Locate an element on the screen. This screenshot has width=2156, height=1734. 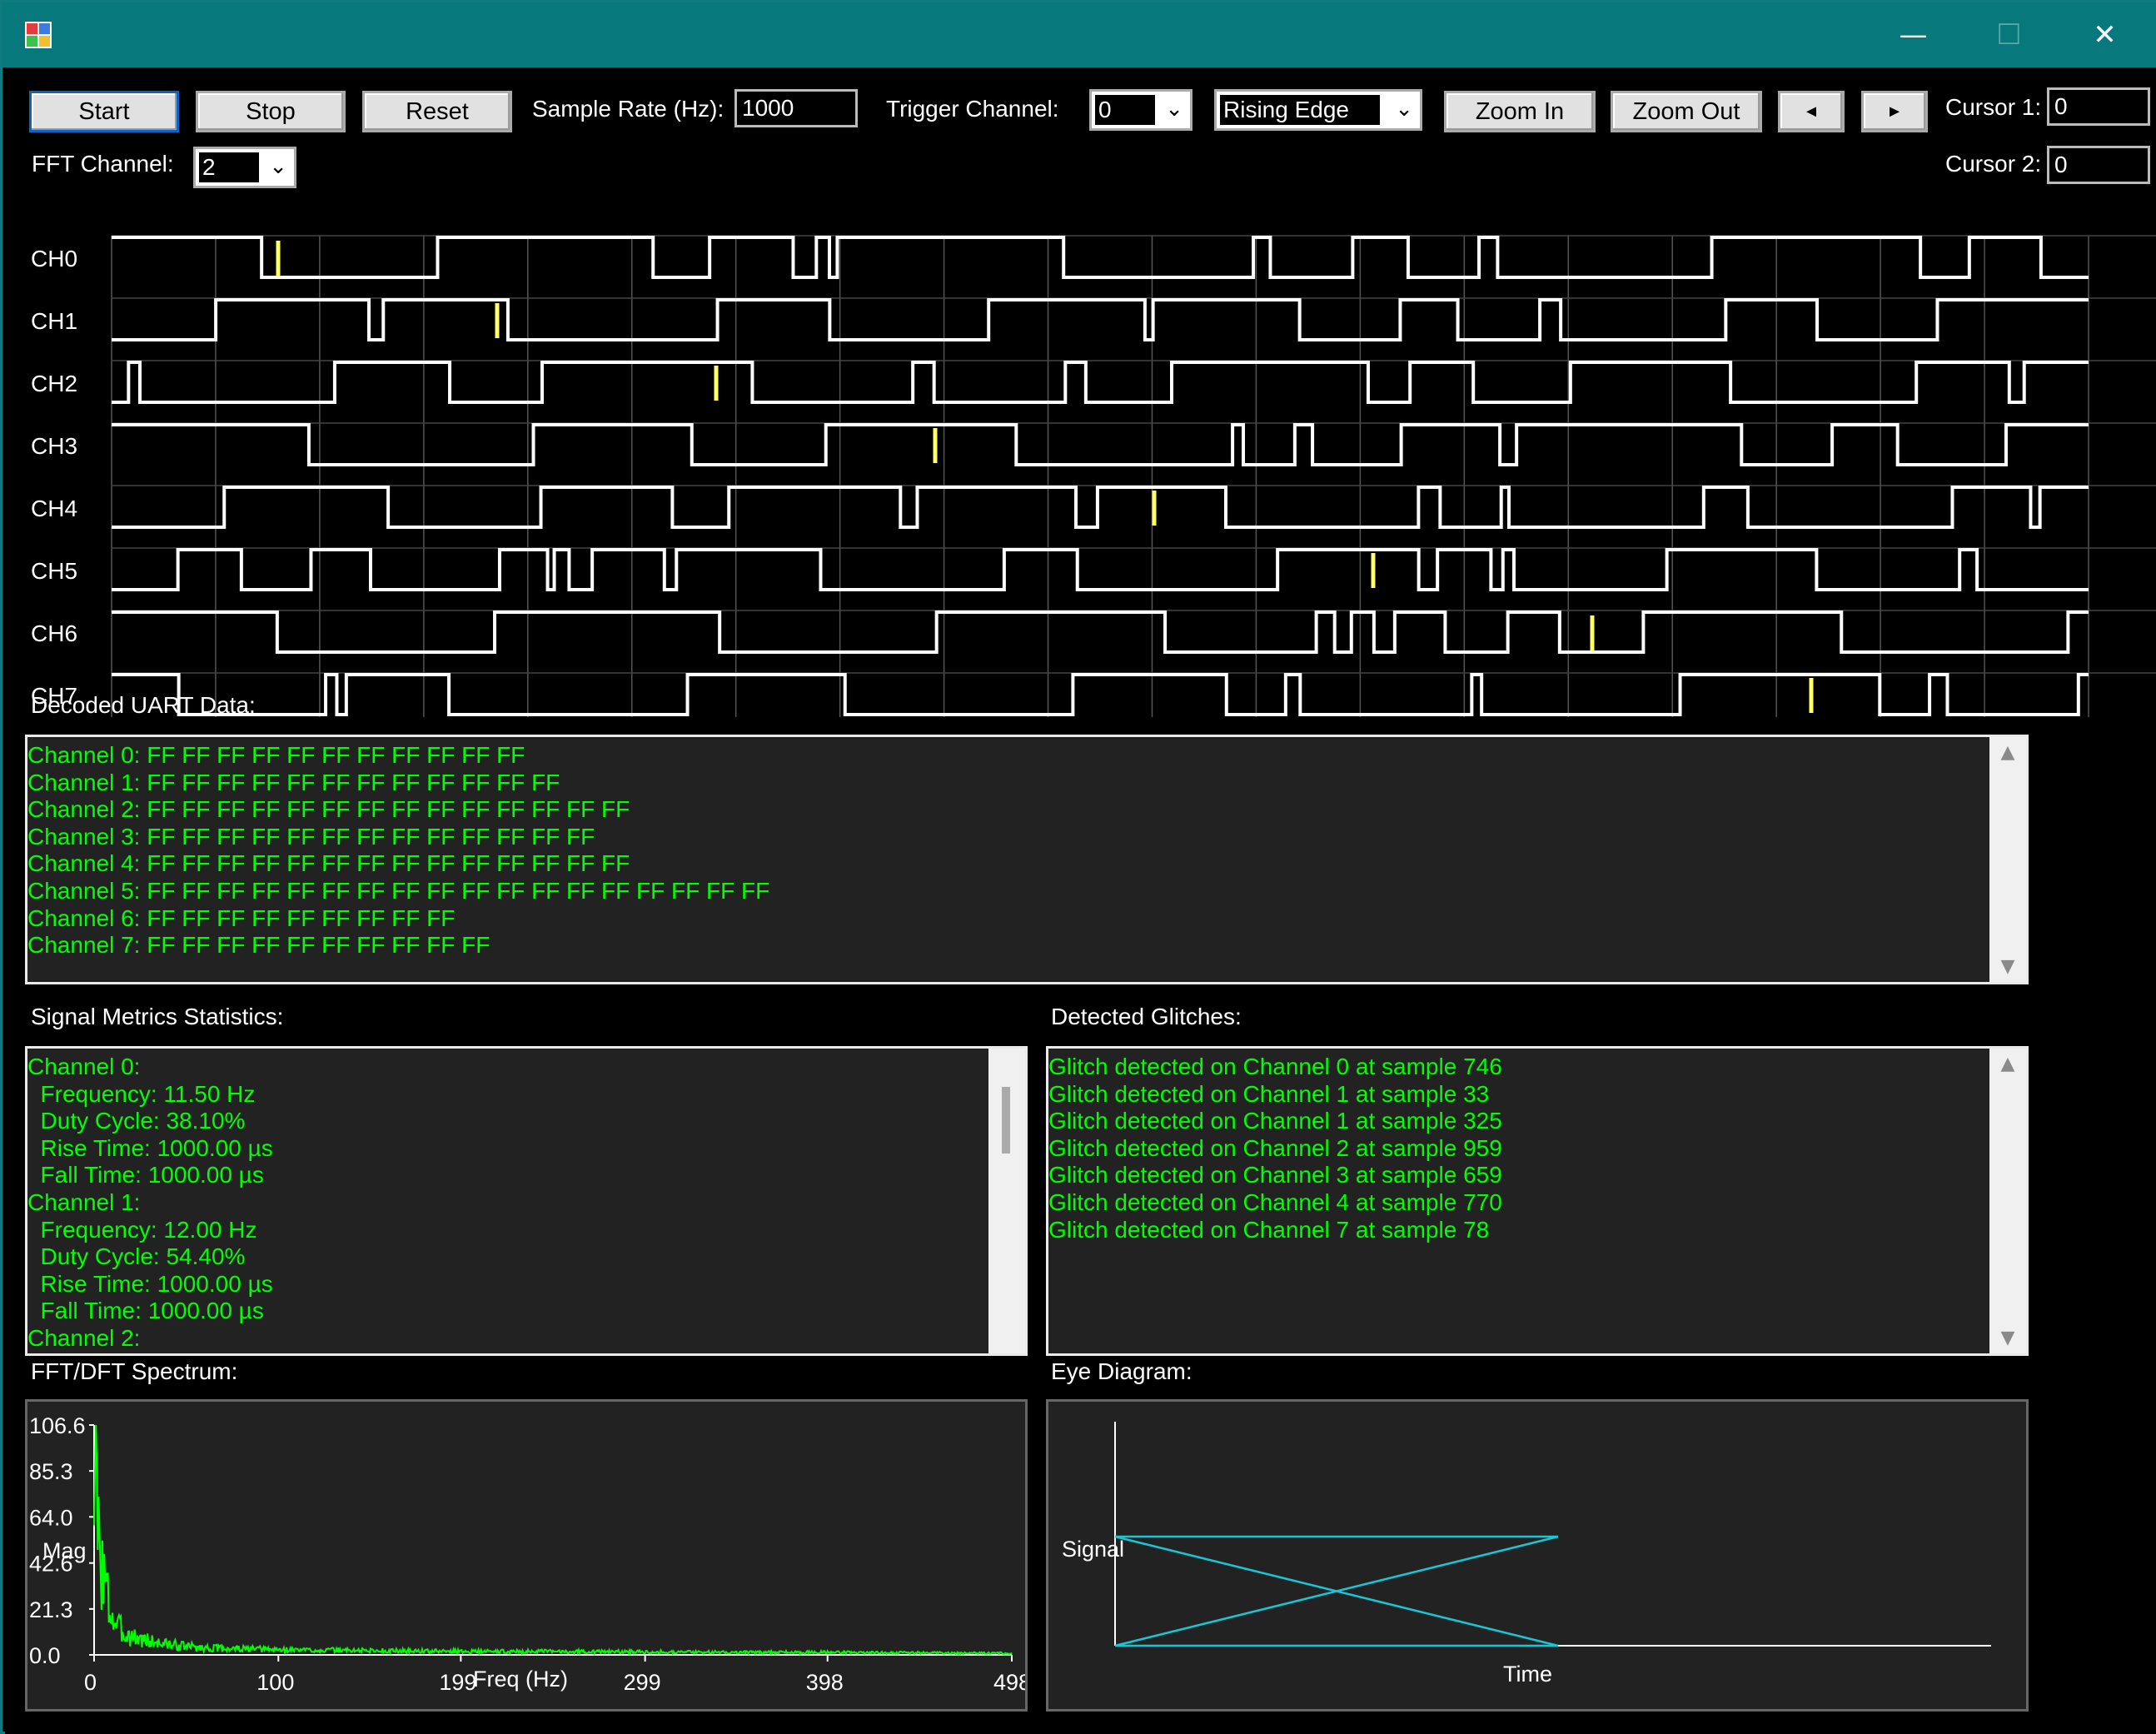
cursor1-input: 0 is located at coordinates (2098, 106).